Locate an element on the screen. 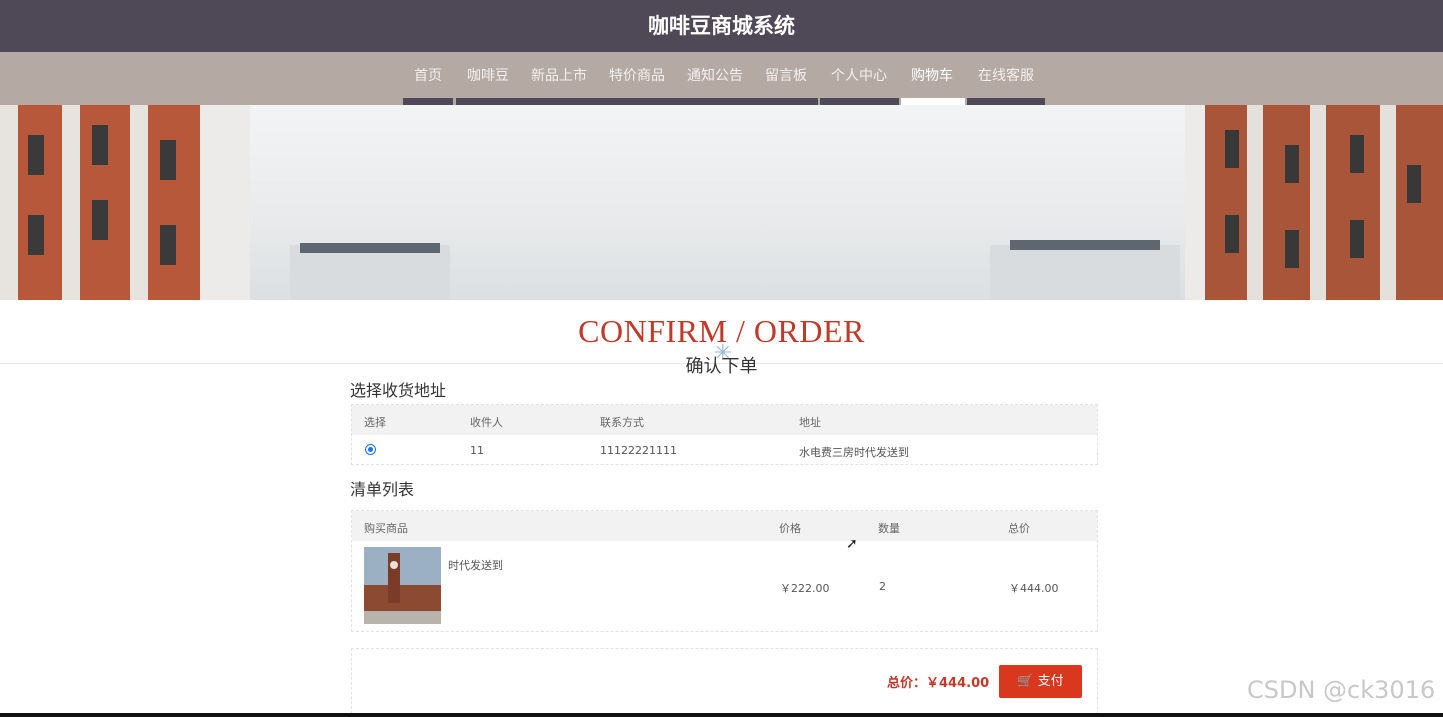 The image size is (1443, 717). product-total: ￥444.00 is located at coordinates (1034, 588).